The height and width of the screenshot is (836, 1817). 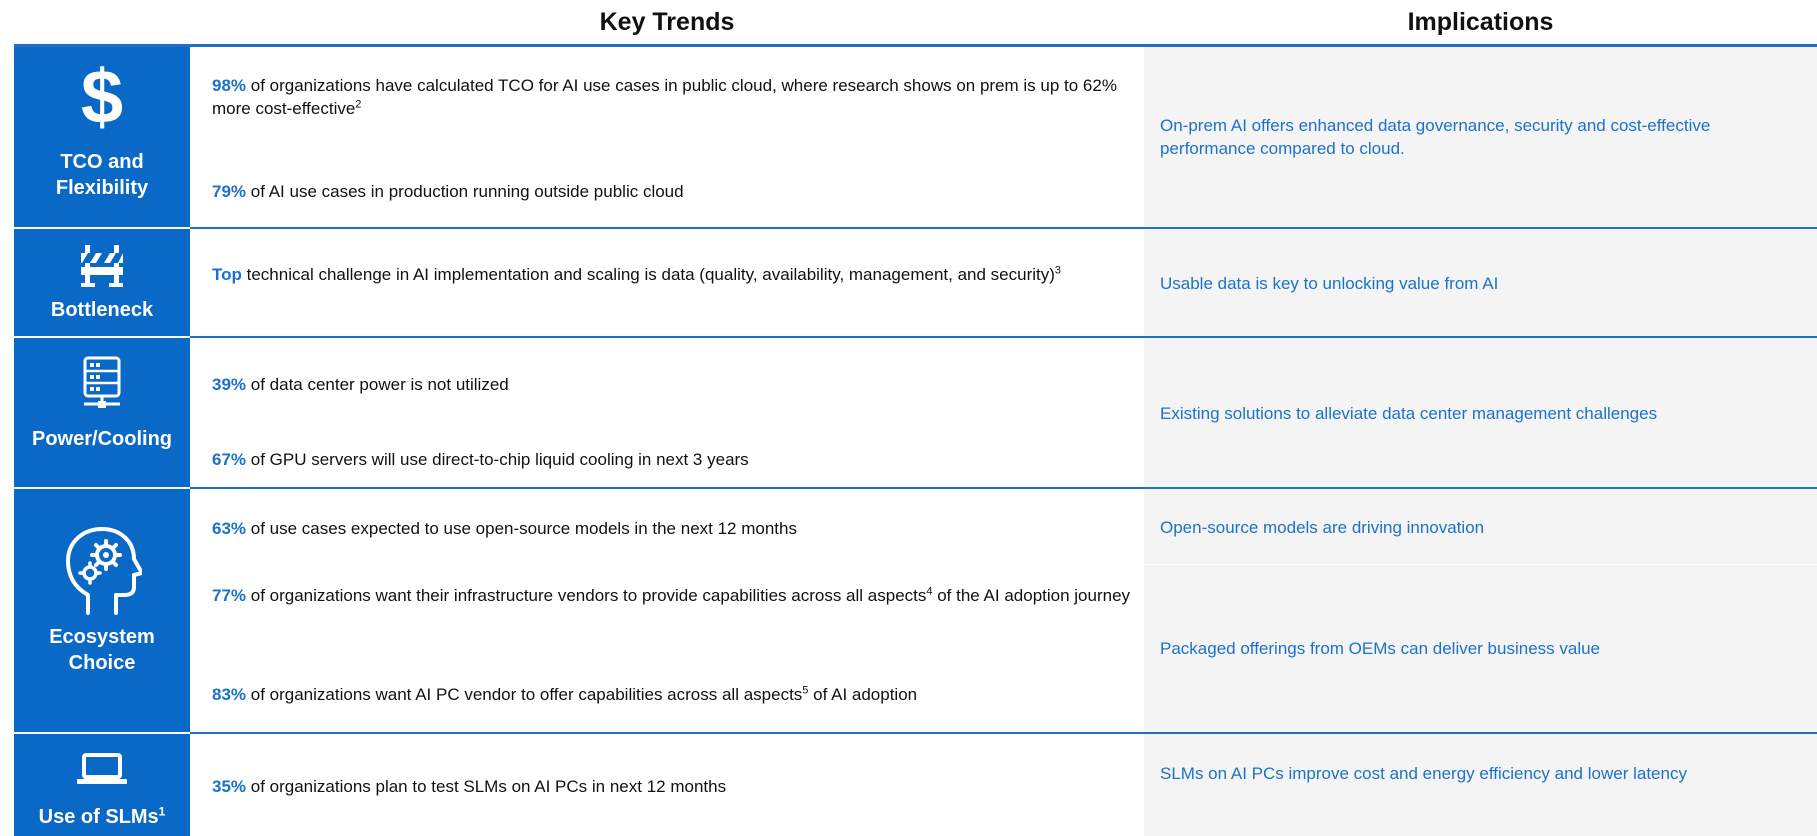 I want to click on head-gears-icon, so click(x=102, y=571).